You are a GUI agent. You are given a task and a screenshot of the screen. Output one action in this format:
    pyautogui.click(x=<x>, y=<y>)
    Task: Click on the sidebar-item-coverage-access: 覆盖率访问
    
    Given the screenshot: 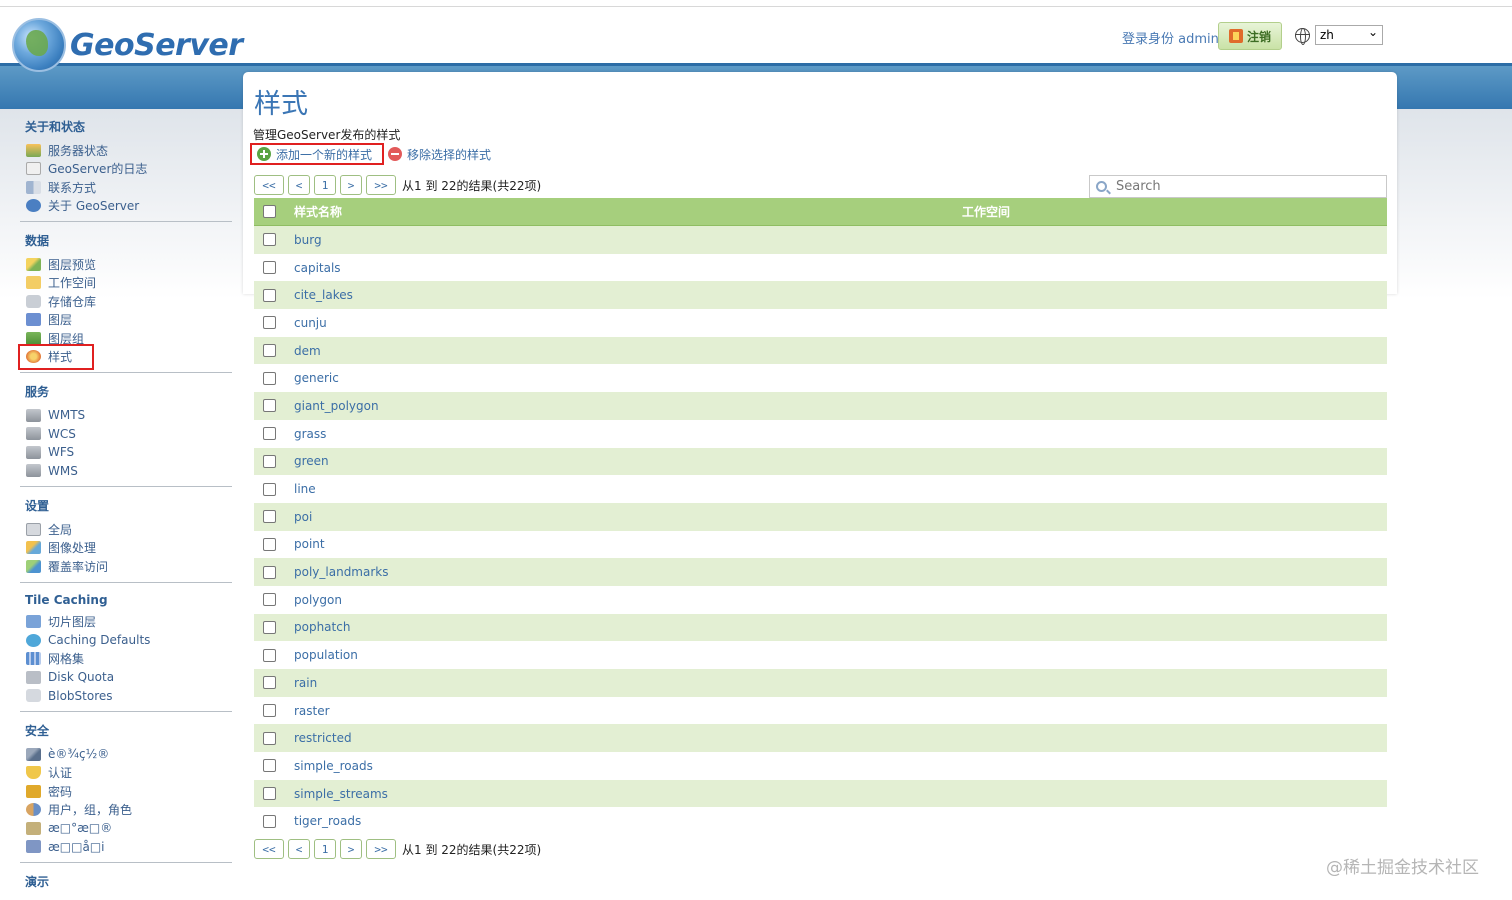 What is the action you would take?
    pyautogui.click(x=126, y=566)
    